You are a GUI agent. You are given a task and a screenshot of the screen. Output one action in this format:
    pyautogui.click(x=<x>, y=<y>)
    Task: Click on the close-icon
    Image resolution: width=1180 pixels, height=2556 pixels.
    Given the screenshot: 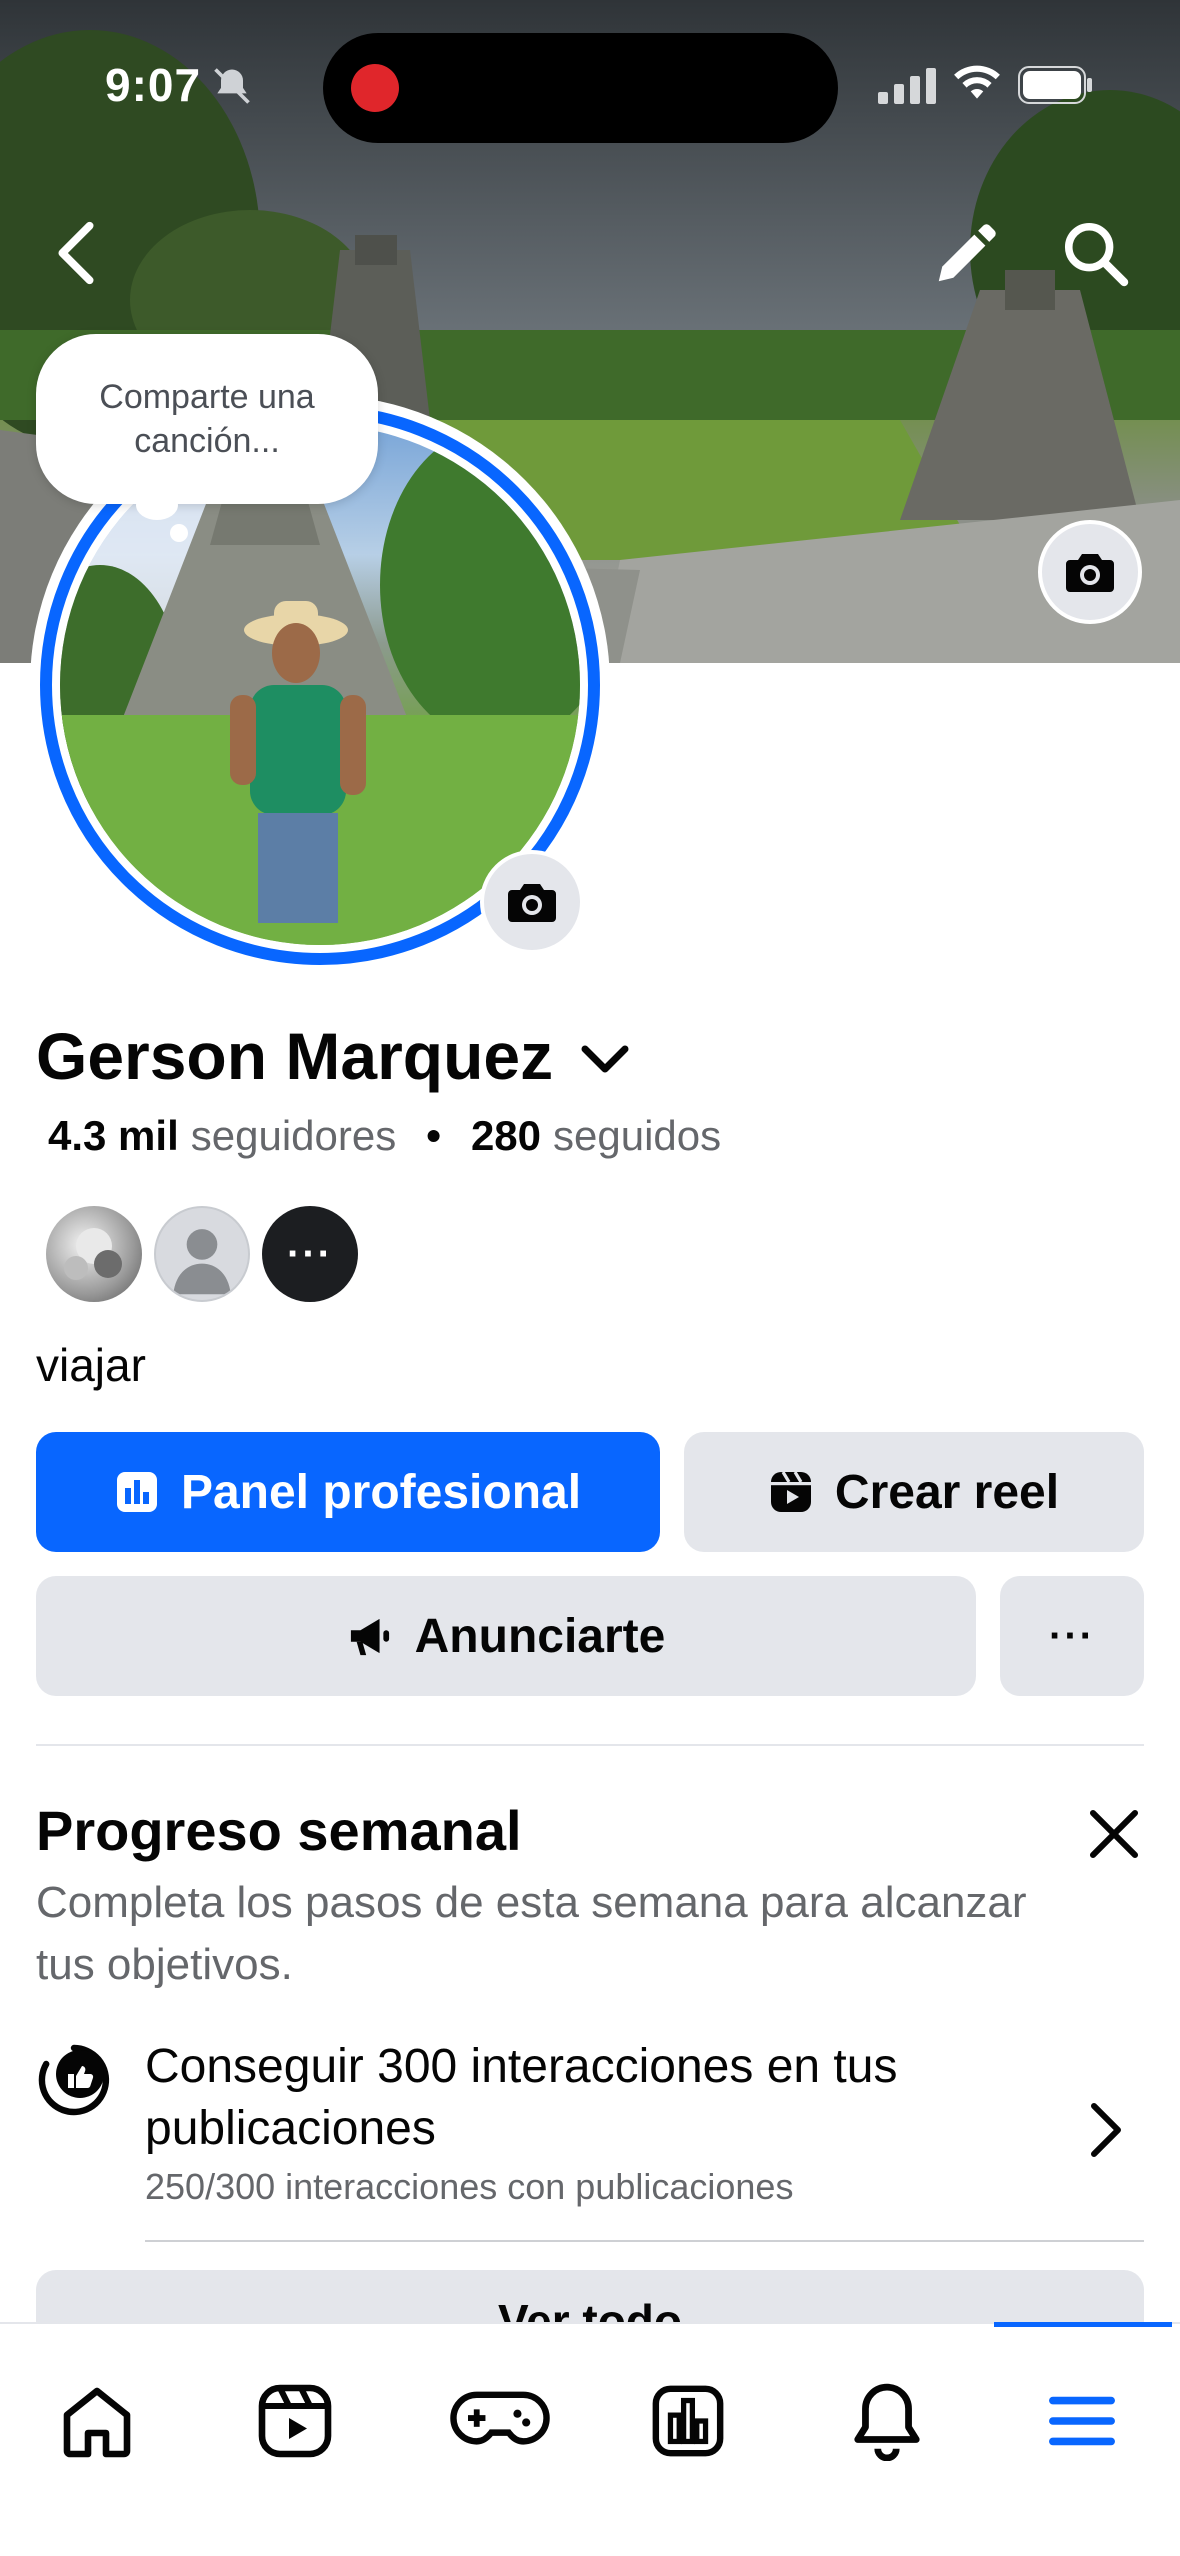 What is the action you would take?
    pyautogui.click(x=1114, y=1834)
    